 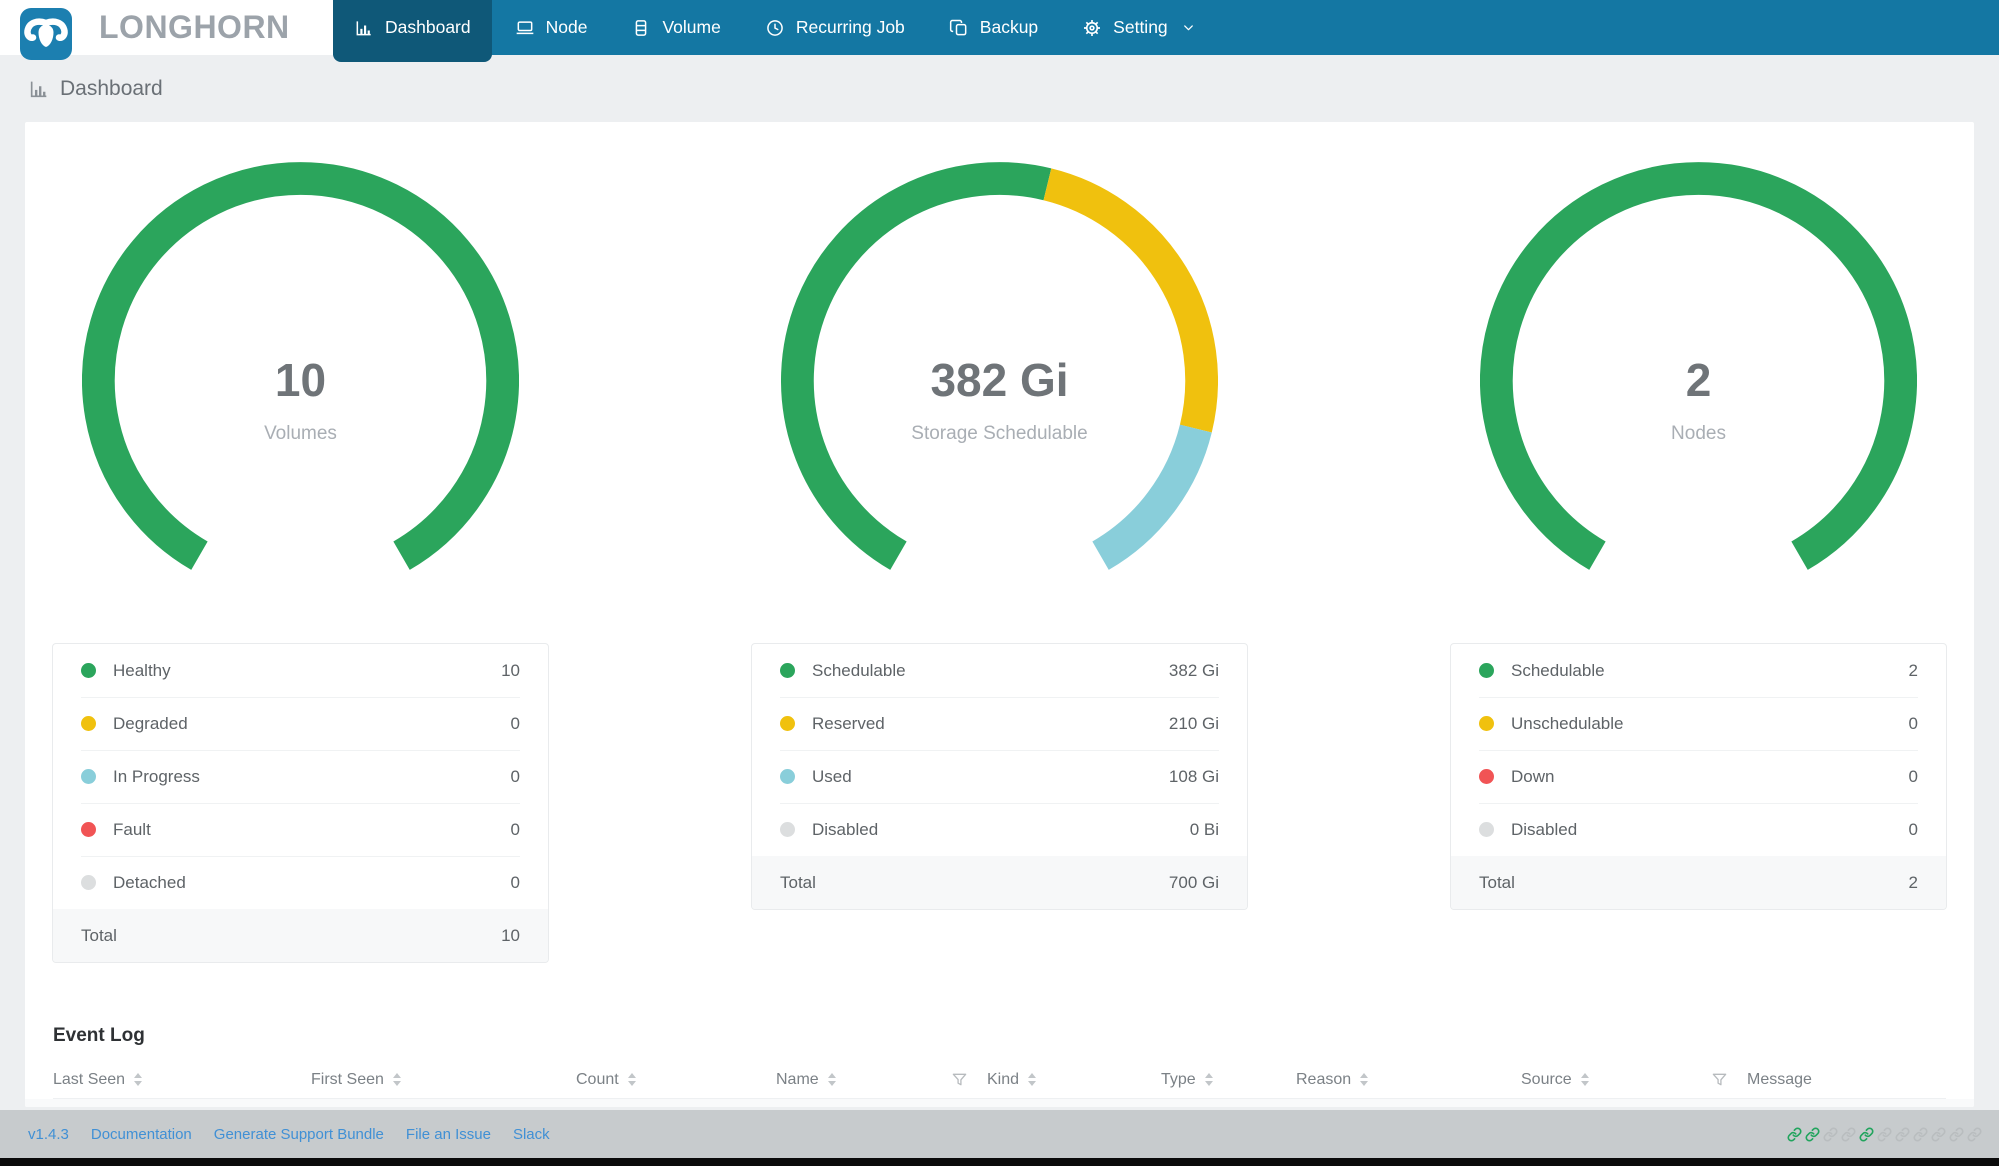 What do you see at coordinates (845, 829) in the screenshot?
I see `legend-label: Disabled` at bounding box center [845, 829].